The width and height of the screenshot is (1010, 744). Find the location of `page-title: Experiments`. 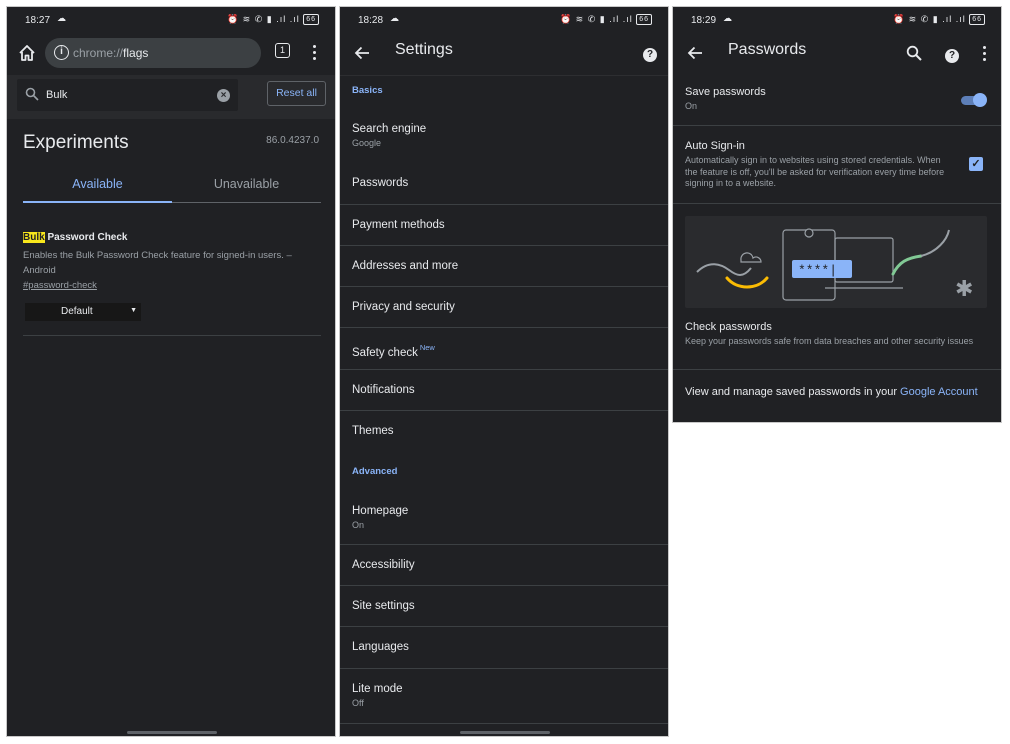

page-title: Experiments is located at coordinates (76, 142).